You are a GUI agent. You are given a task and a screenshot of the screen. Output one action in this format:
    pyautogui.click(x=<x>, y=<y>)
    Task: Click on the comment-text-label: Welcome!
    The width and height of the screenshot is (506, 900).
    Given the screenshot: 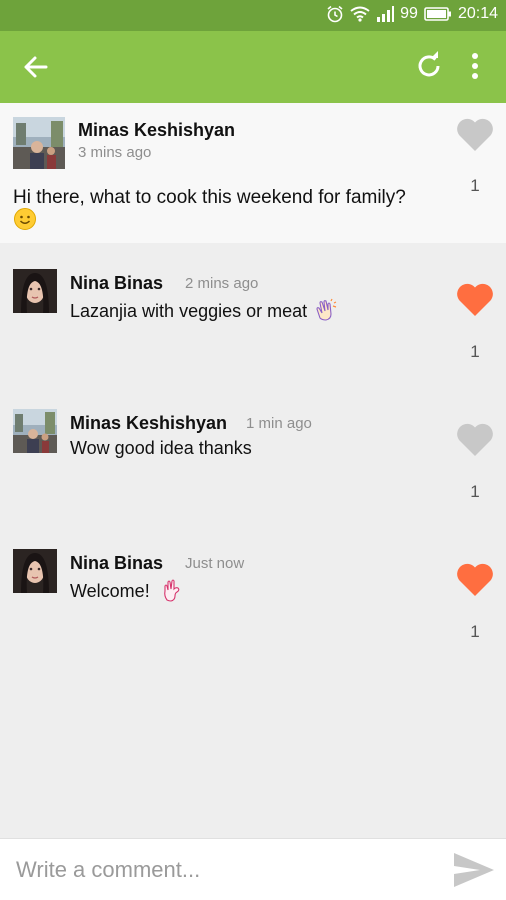 What is the action you would take?
    pyautogui.click(x=110, y=591)
    